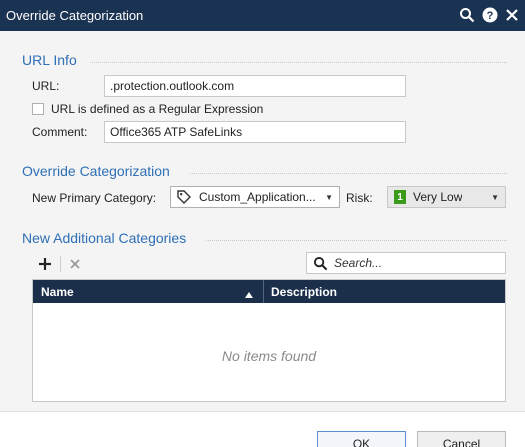  What do you see at coordinates (60, 132) in the screenshot?
I see `comment-label: Comment:` at bounding box center [60, 132].